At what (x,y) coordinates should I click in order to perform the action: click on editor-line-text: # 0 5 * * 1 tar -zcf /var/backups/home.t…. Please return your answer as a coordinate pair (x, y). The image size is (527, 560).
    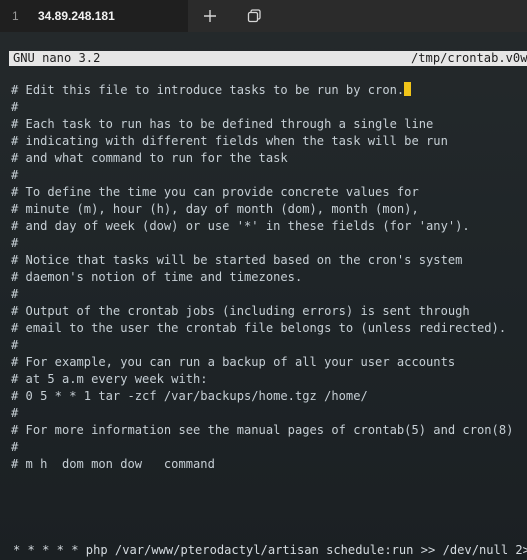
    Looking at the image, I should click on (189, 396).